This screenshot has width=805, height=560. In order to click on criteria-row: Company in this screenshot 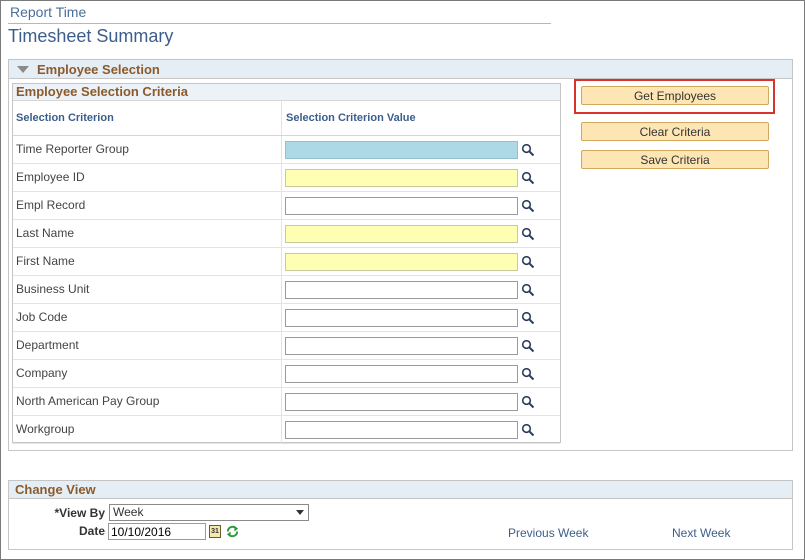, I will do `click(286, 374)`.